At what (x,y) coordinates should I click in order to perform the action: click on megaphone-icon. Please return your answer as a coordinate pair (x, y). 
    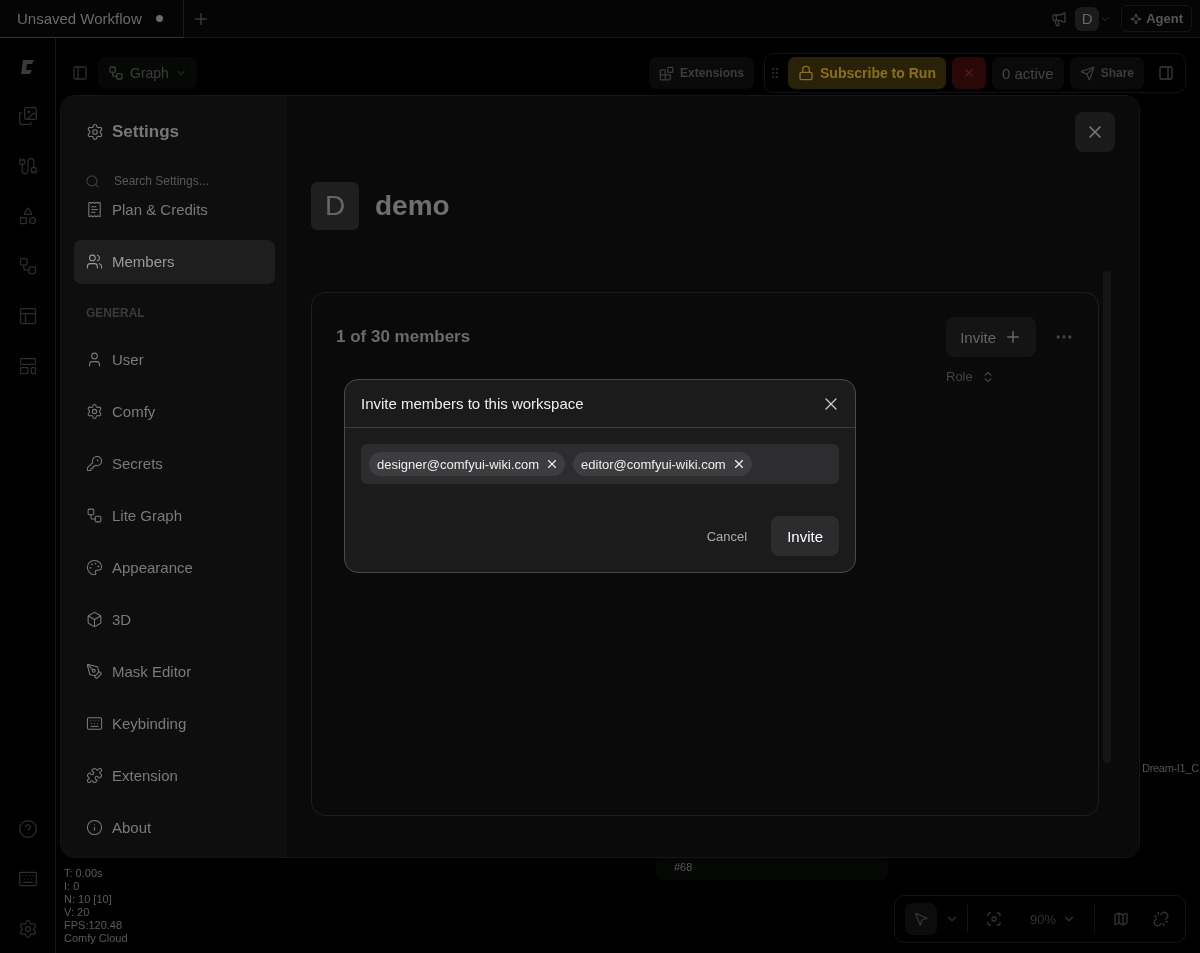
    Looking at the image, I should click on (1059, 18).